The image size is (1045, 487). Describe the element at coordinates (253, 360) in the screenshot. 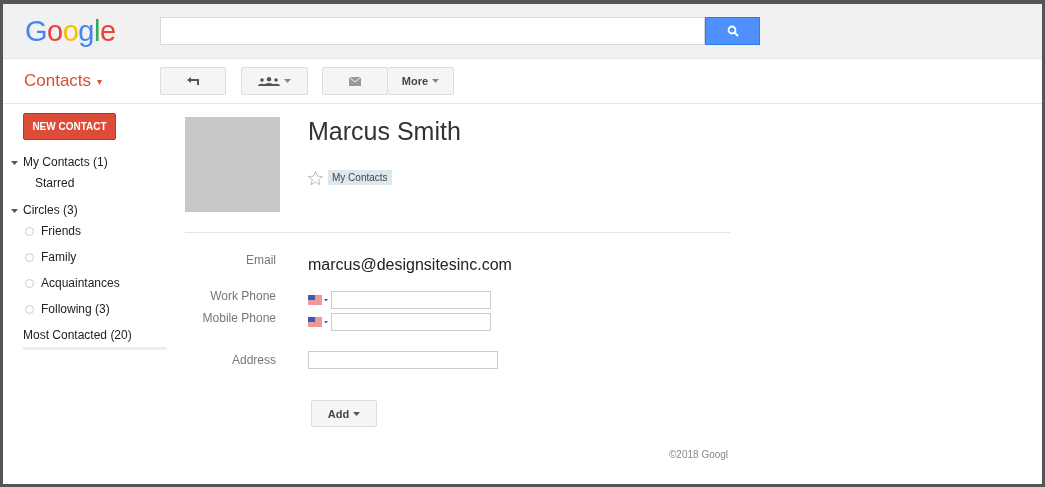

I see `field-label: Address` at that location.